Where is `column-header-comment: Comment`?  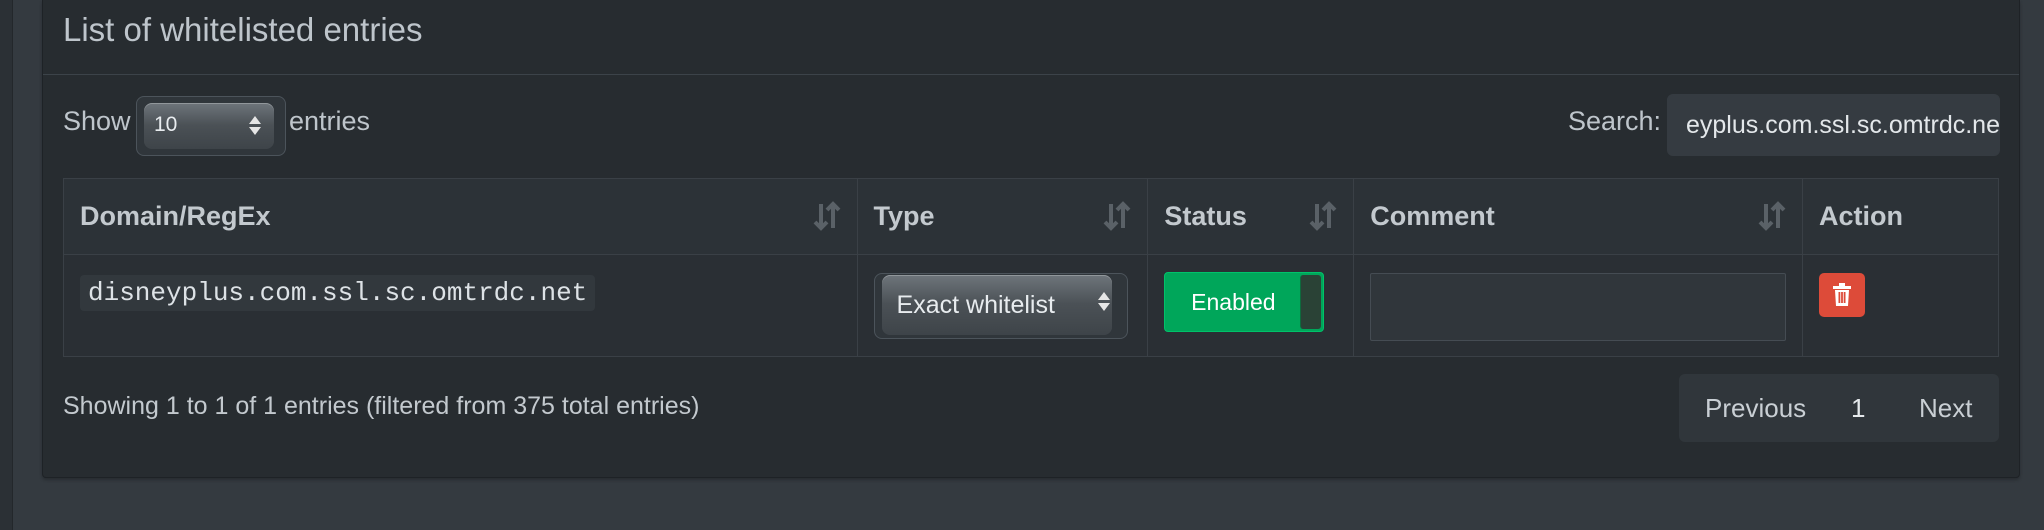 column-header-comment: Comment is located at coordinates (1578, 216).